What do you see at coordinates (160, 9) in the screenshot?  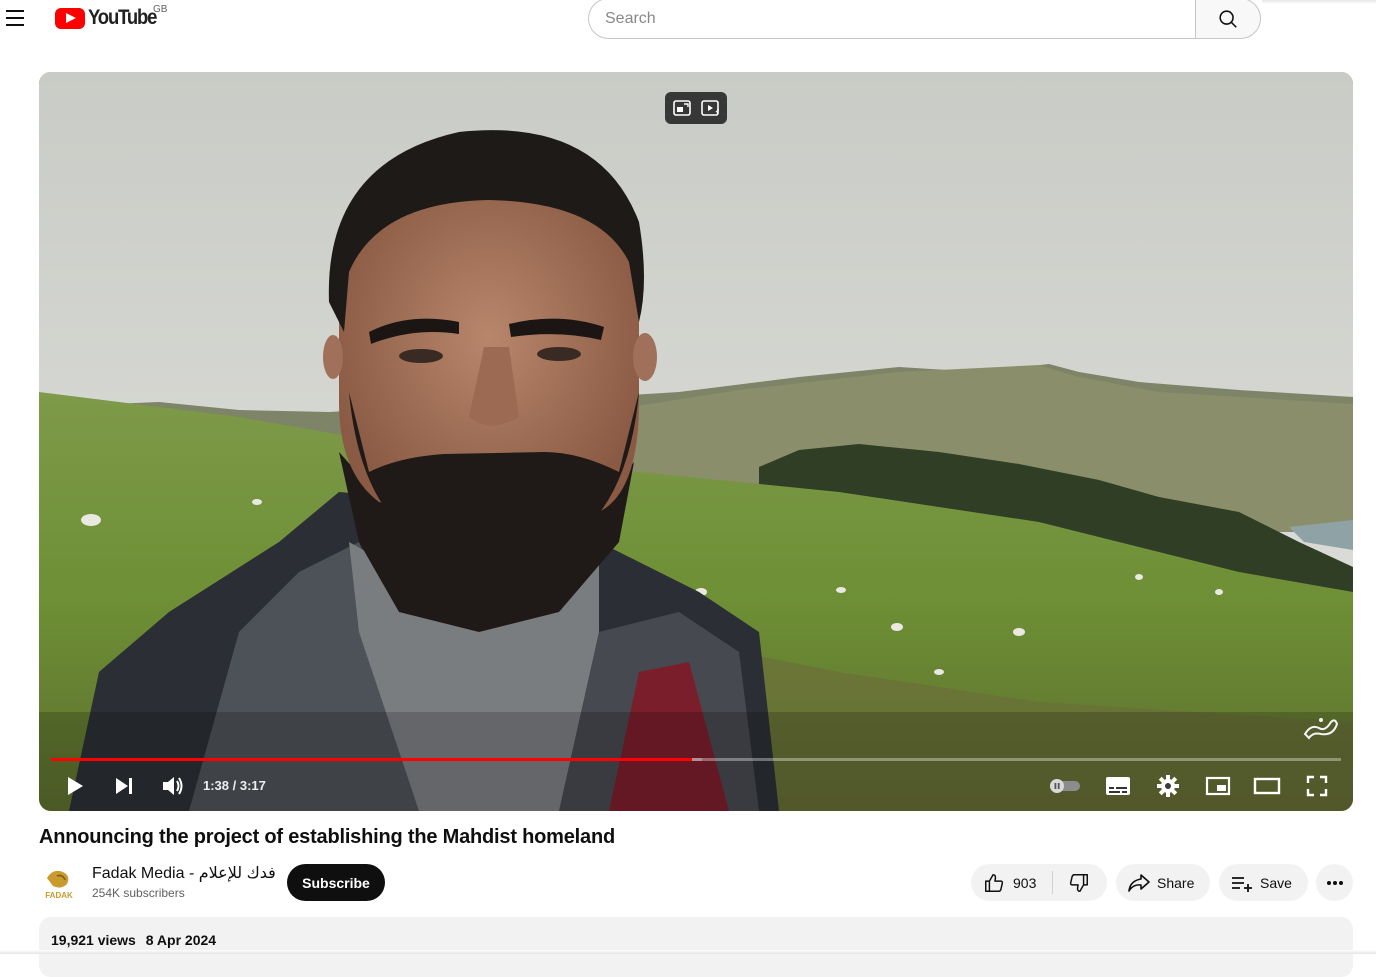 I see `region-code: GB` at bounding box center [160, 9].